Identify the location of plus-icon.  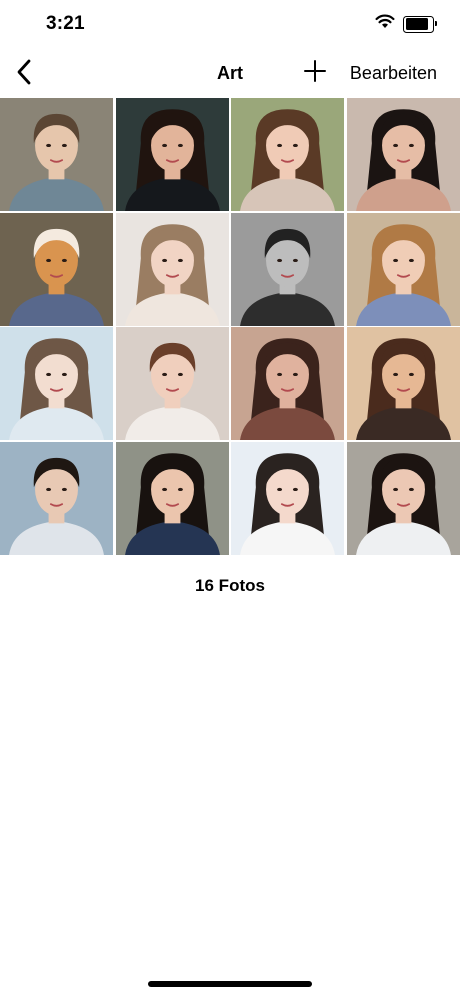
(315, 73).